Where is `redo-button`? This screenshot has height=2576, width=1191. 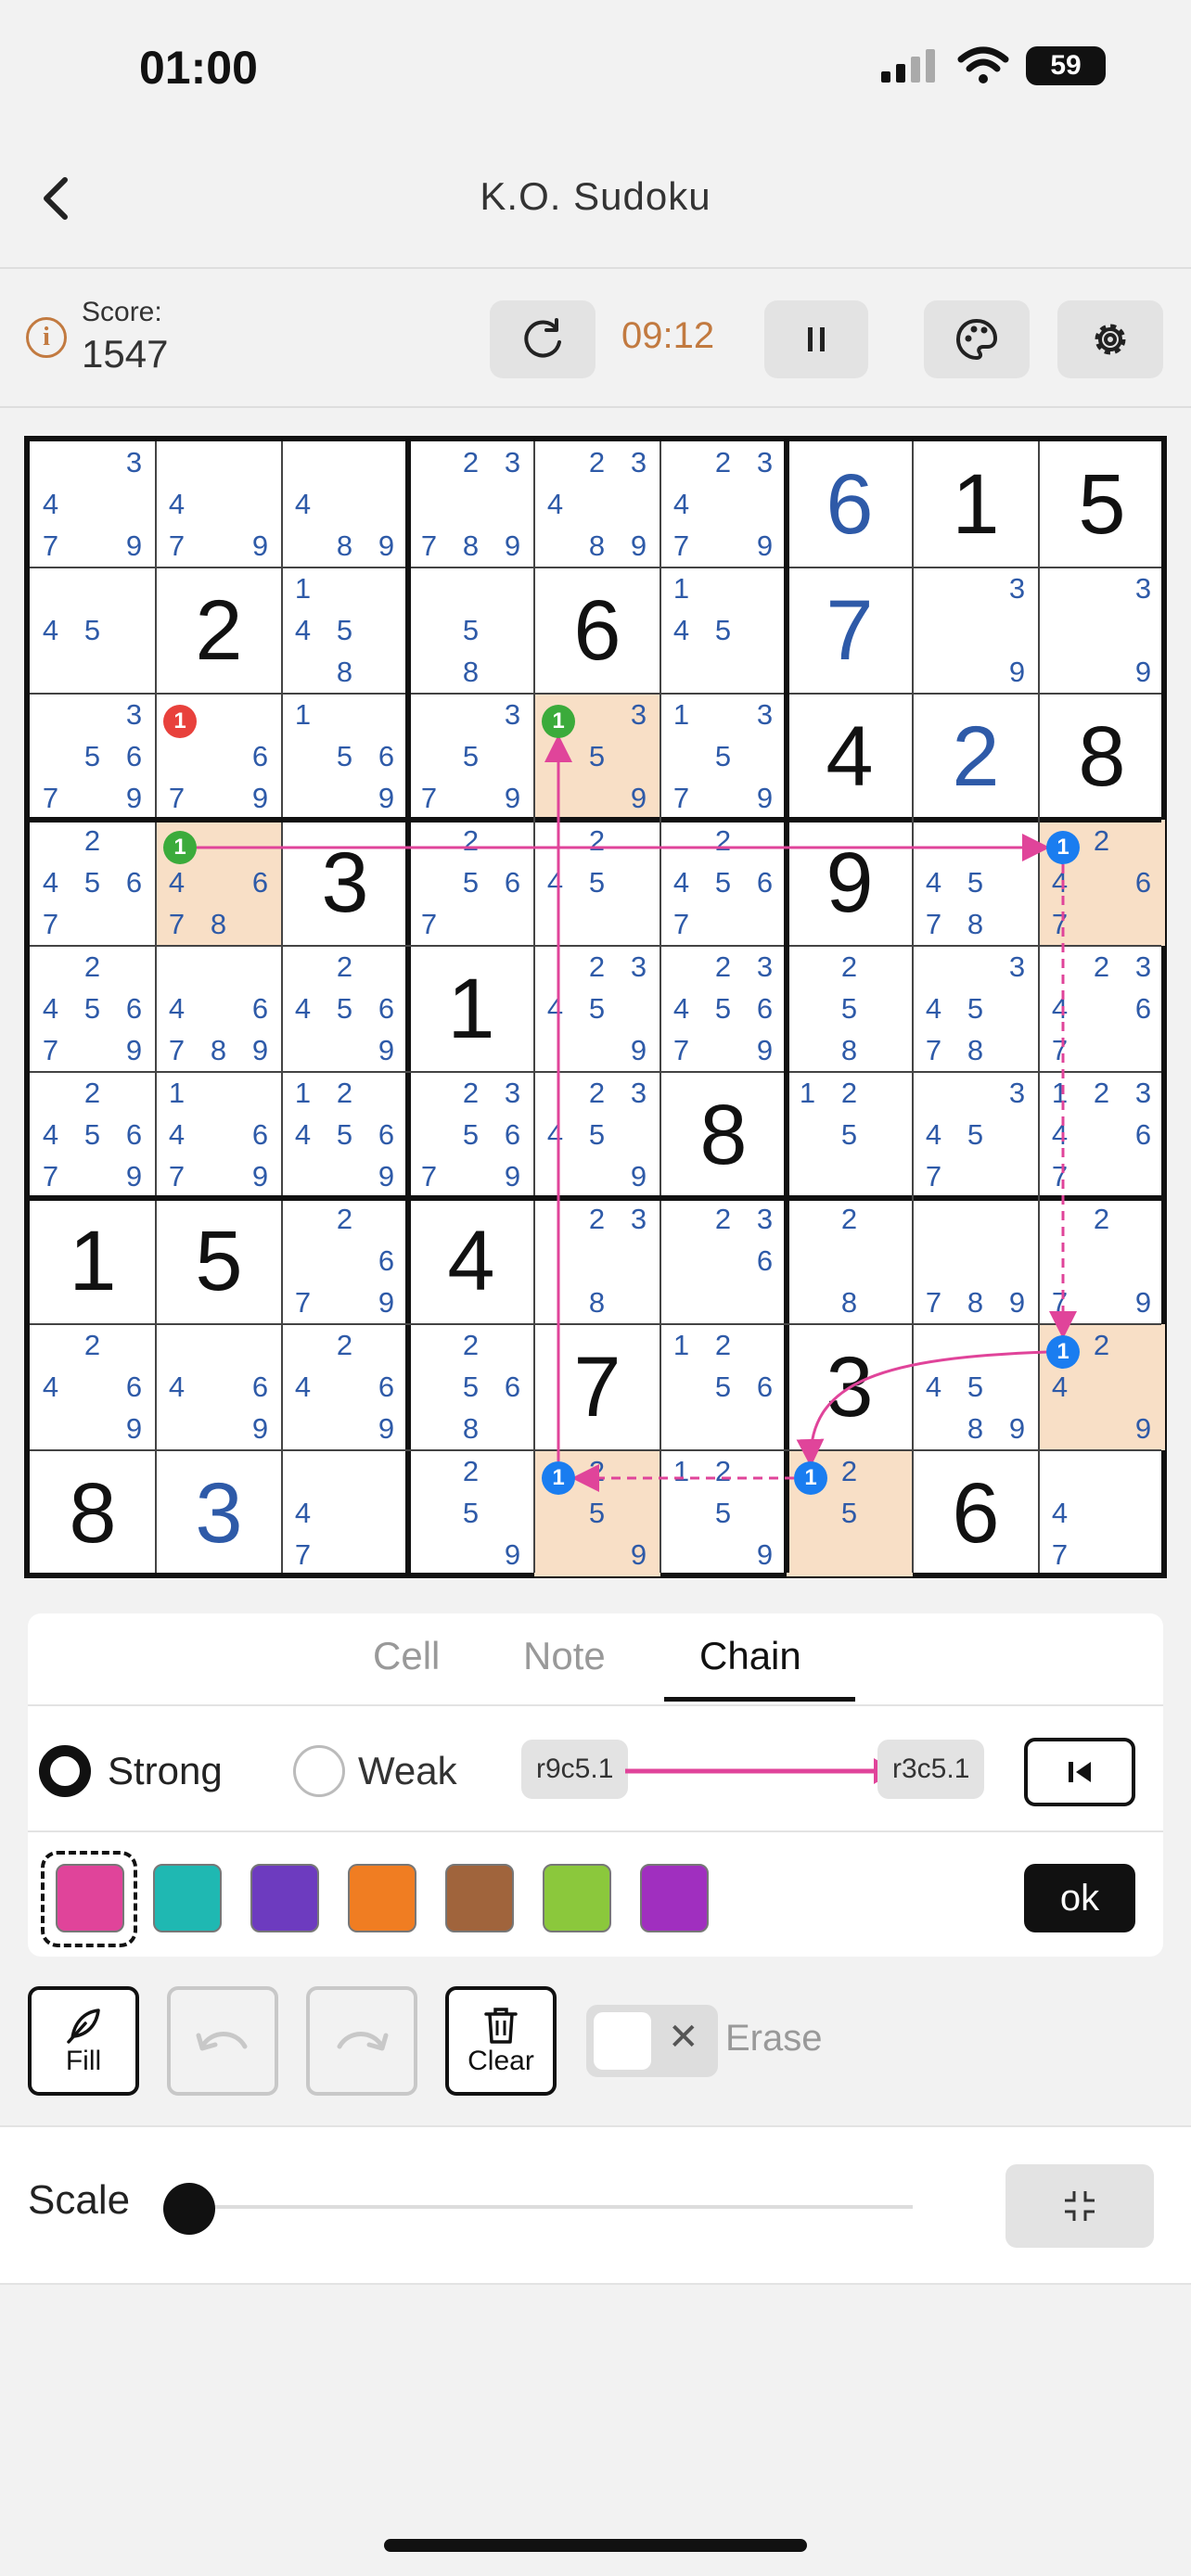 redo-button is located at coordinates (361, 2041).